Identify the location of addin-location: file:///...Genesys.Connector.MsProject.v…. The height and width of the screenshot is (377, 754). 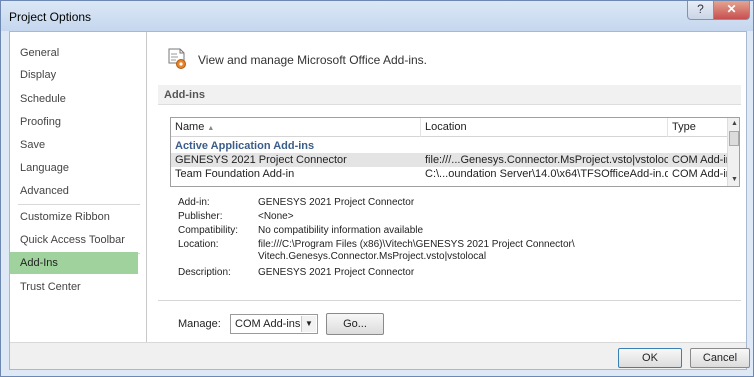
(546, 160).